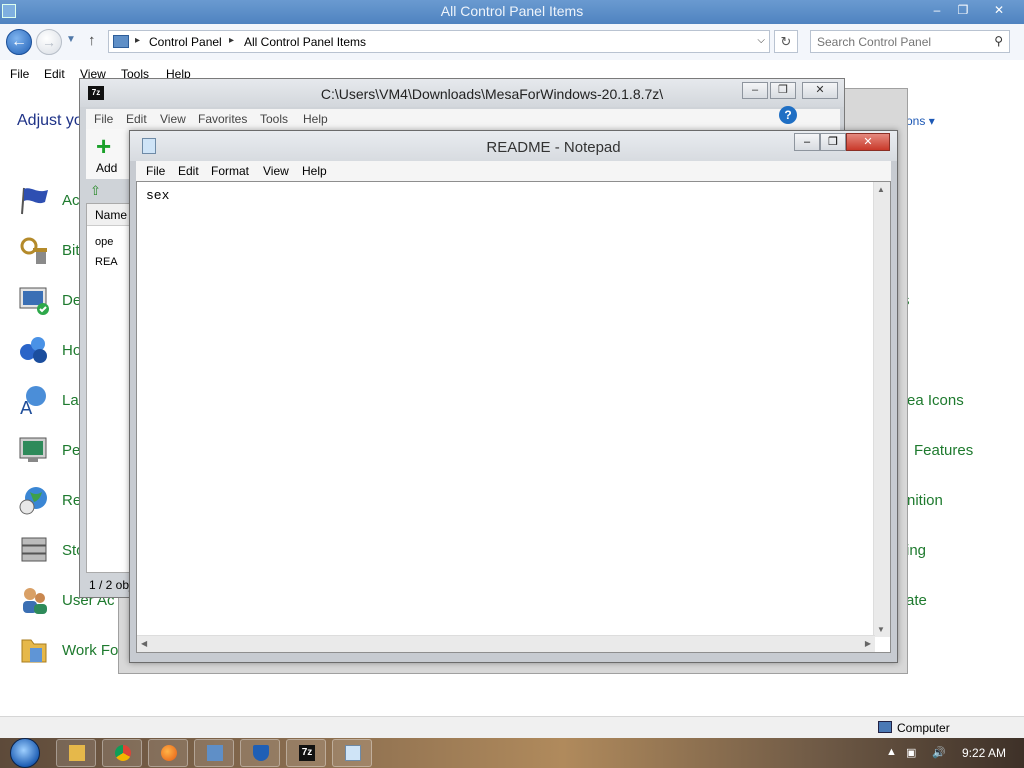 The height and width of the screenshot is (768, 1024). Describe the element at coordinates (185, 42) in the screenshot. I see `breadcrumb-control-panel: Control Panel` at that location.